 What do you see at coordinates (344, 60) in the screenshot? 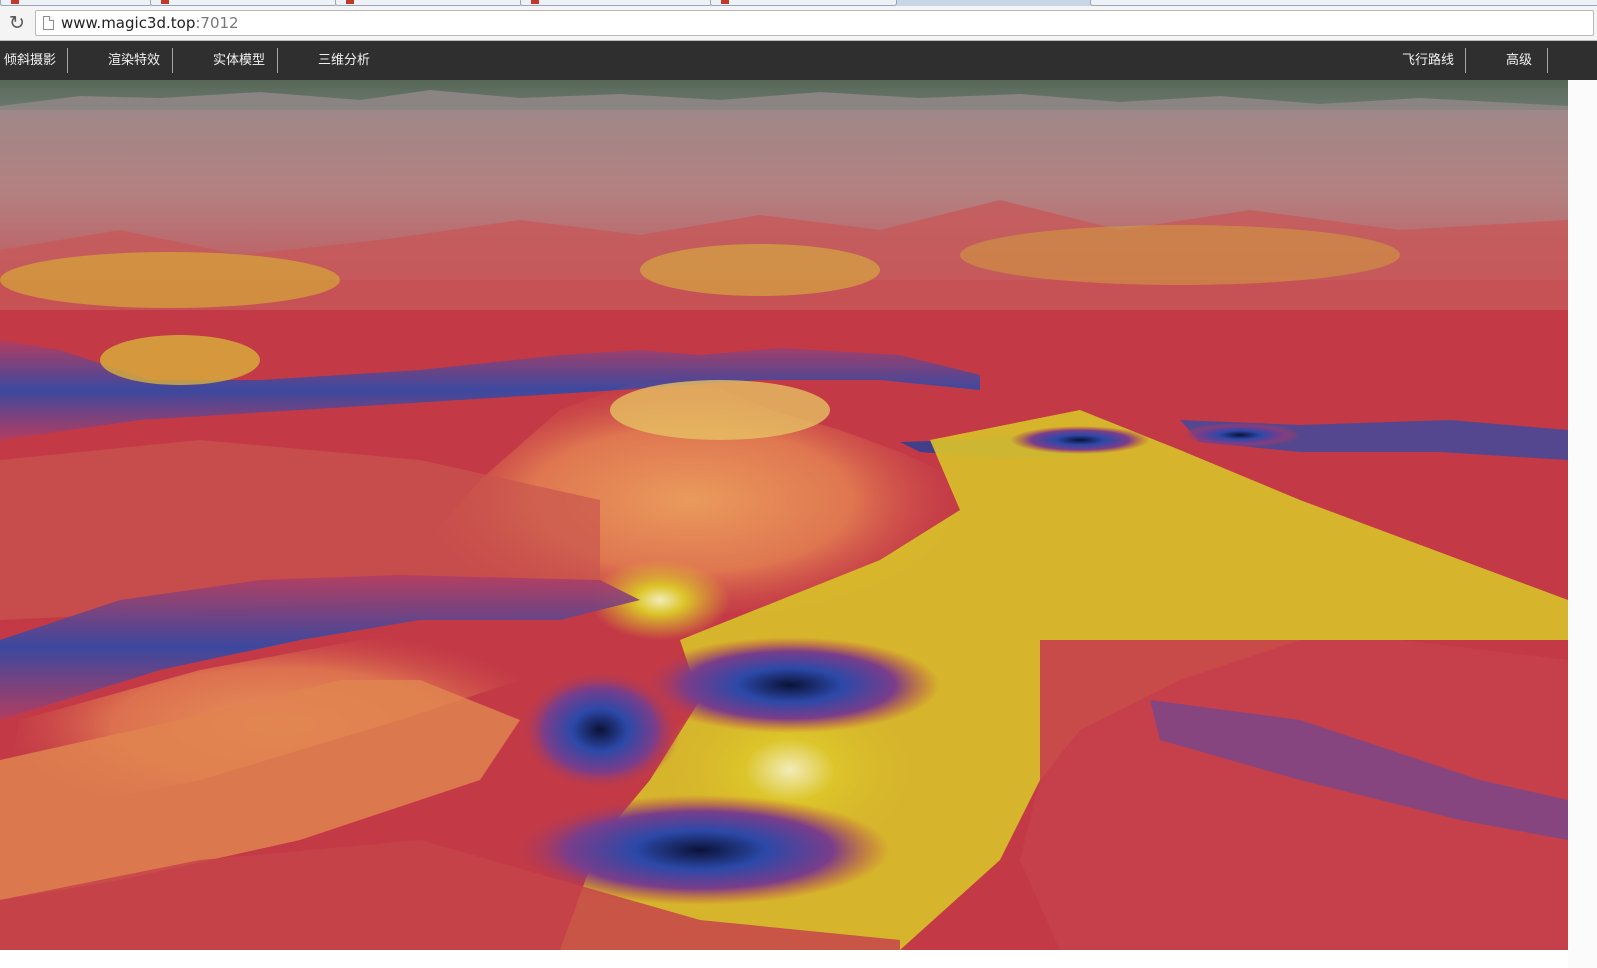
I see `nav-item-3d-analysis: 三维分析` at bounding box center [344, 60].